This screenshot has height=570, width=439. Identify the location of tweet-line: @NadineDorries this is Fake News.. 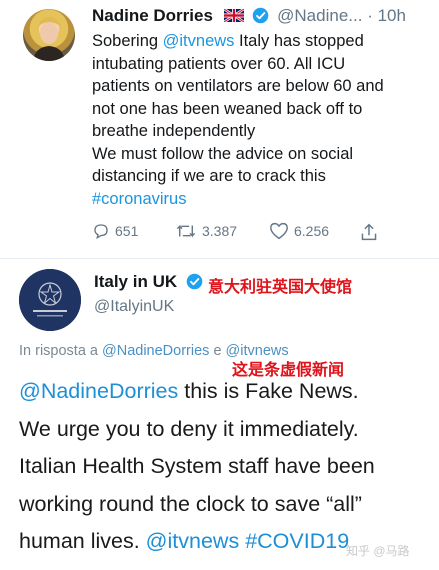
(226, 392).